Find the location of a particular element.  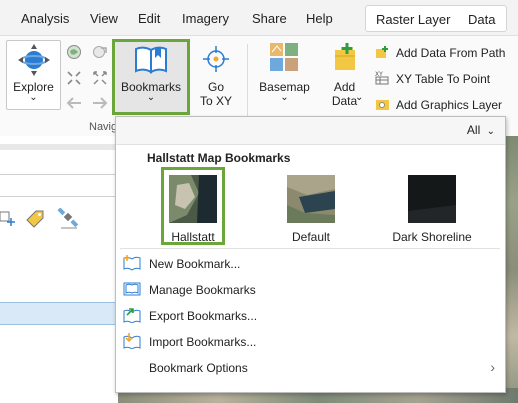

bookmark-label-dark-shoreline: Dark Shoreline is located at coordinates (432, 237).